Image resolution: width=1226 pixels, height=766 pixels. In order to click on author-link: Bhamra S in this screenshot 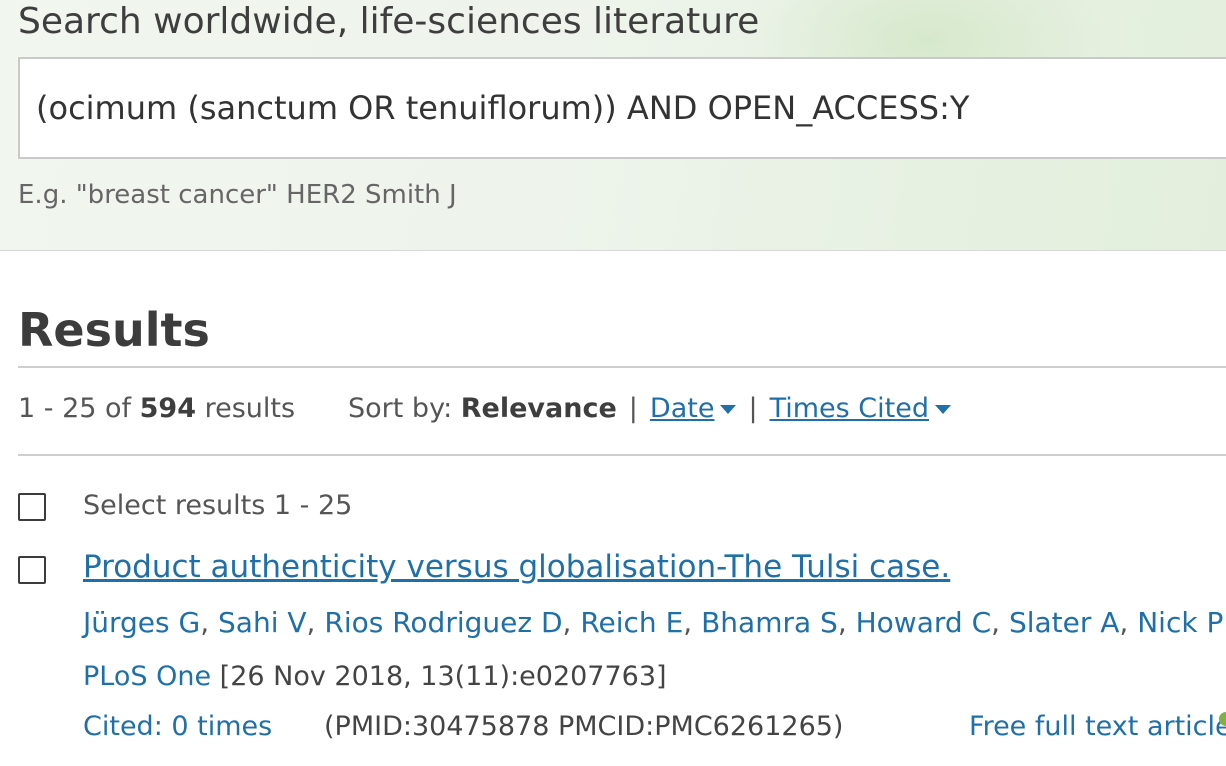, I will do `click(769, 622)`.